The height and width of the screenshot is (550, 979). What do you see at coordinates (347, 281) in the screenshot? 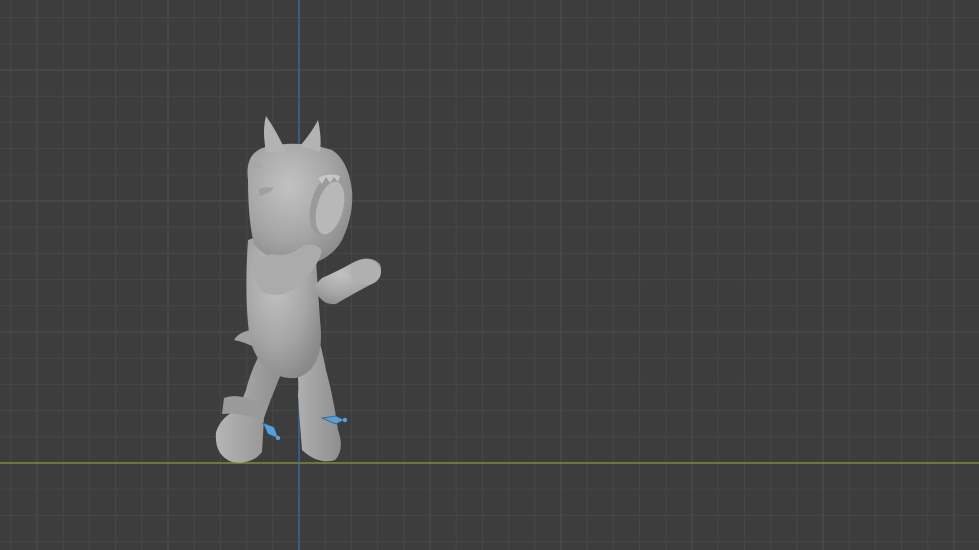
I see `right-arm` at bounding box center [347, 281].